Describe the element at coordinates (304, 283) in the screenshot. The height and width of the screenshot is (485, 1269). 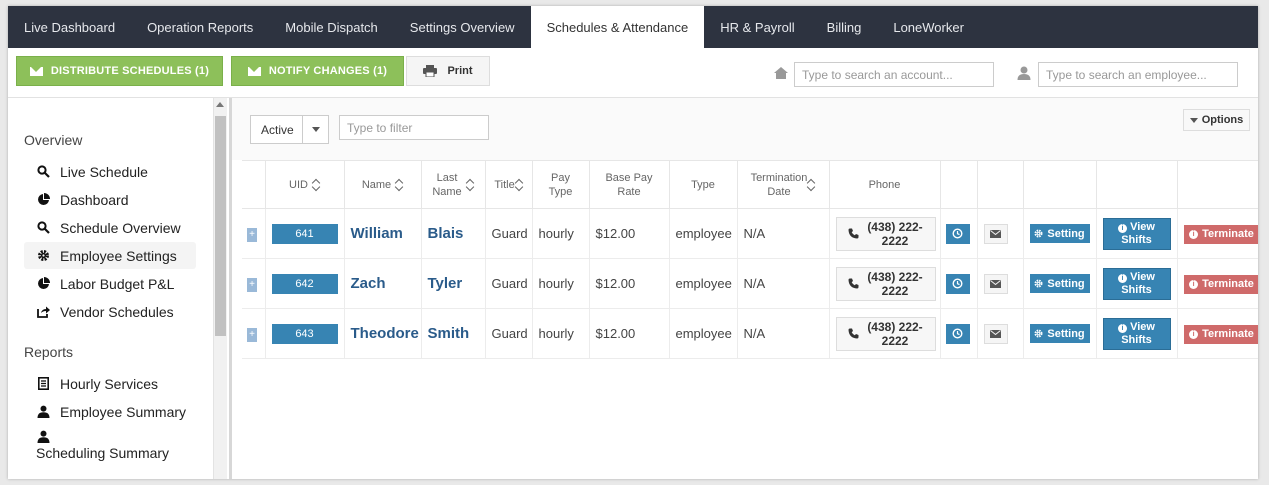
I see `uid-badge: 642` at that location.